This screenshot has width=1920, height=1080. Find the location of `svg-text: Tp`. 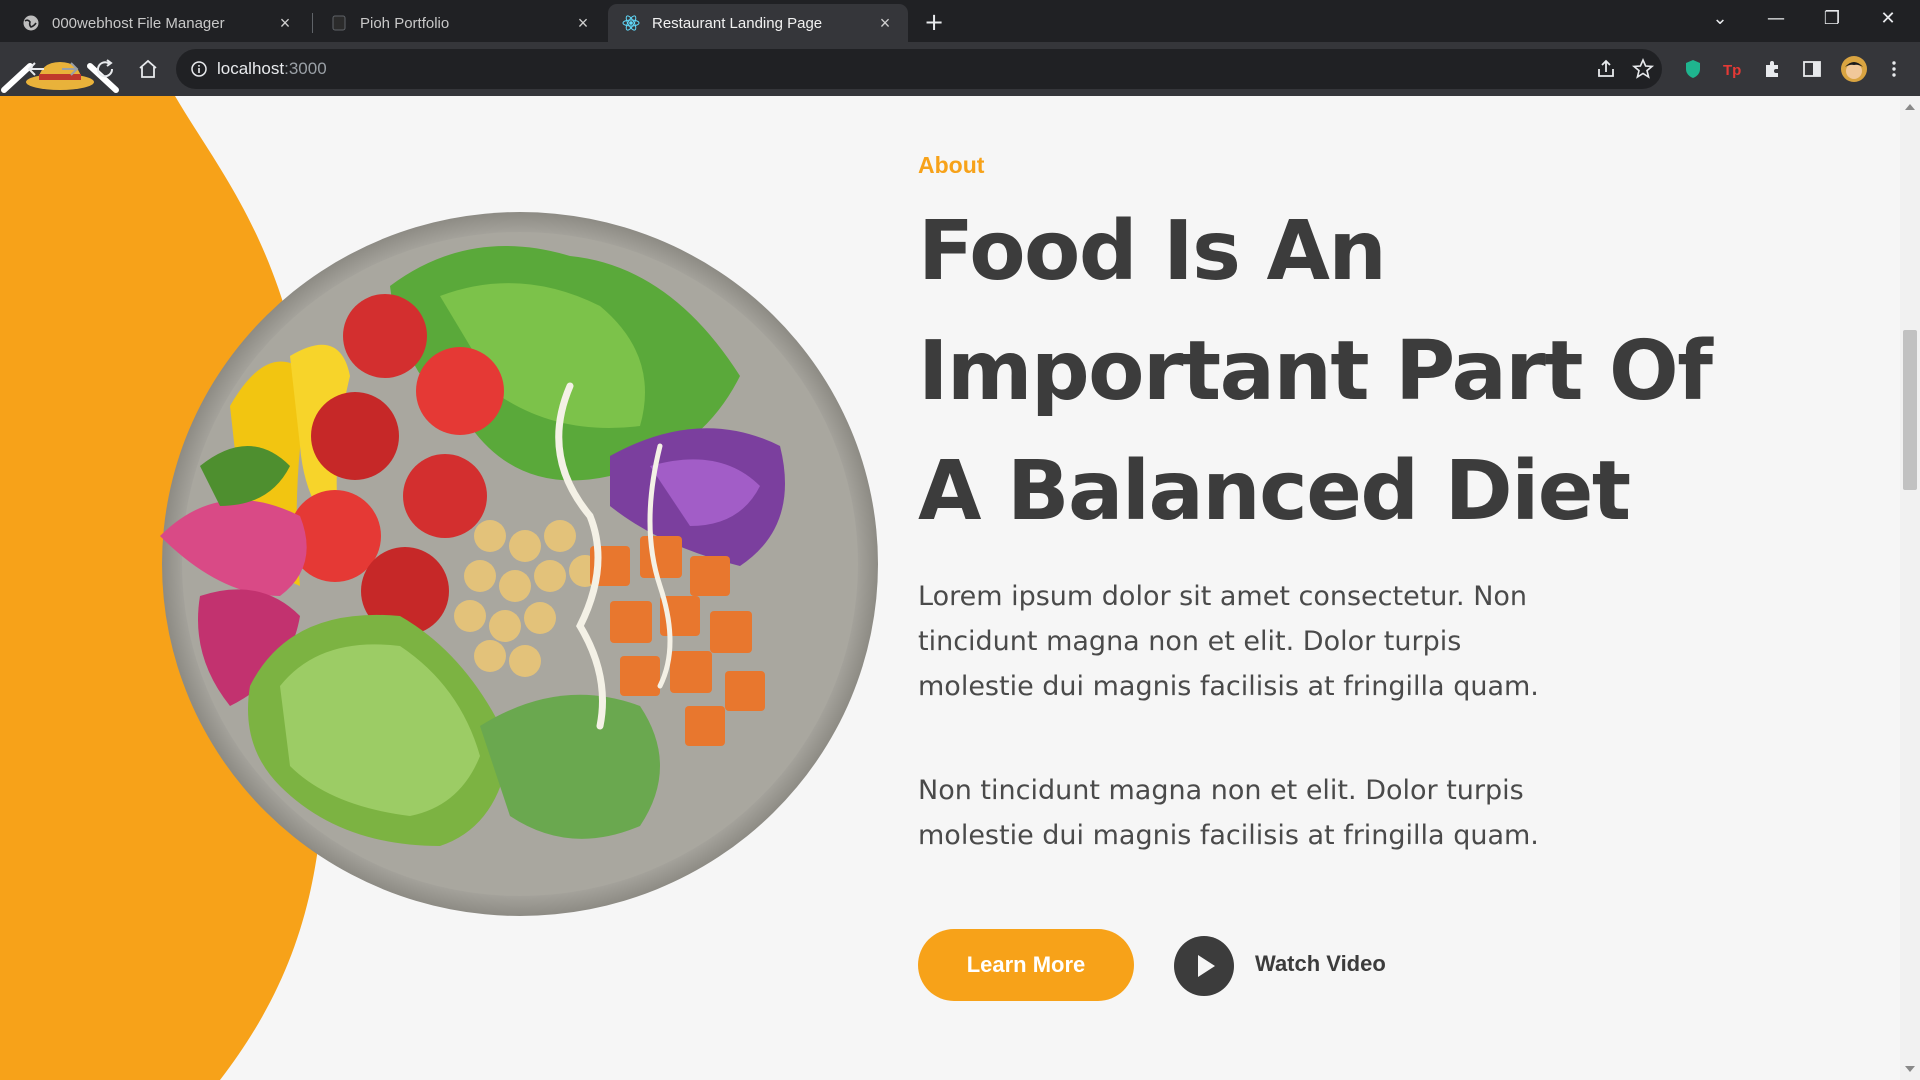

svg-text: Tp is located at coordinates (1732, 70).